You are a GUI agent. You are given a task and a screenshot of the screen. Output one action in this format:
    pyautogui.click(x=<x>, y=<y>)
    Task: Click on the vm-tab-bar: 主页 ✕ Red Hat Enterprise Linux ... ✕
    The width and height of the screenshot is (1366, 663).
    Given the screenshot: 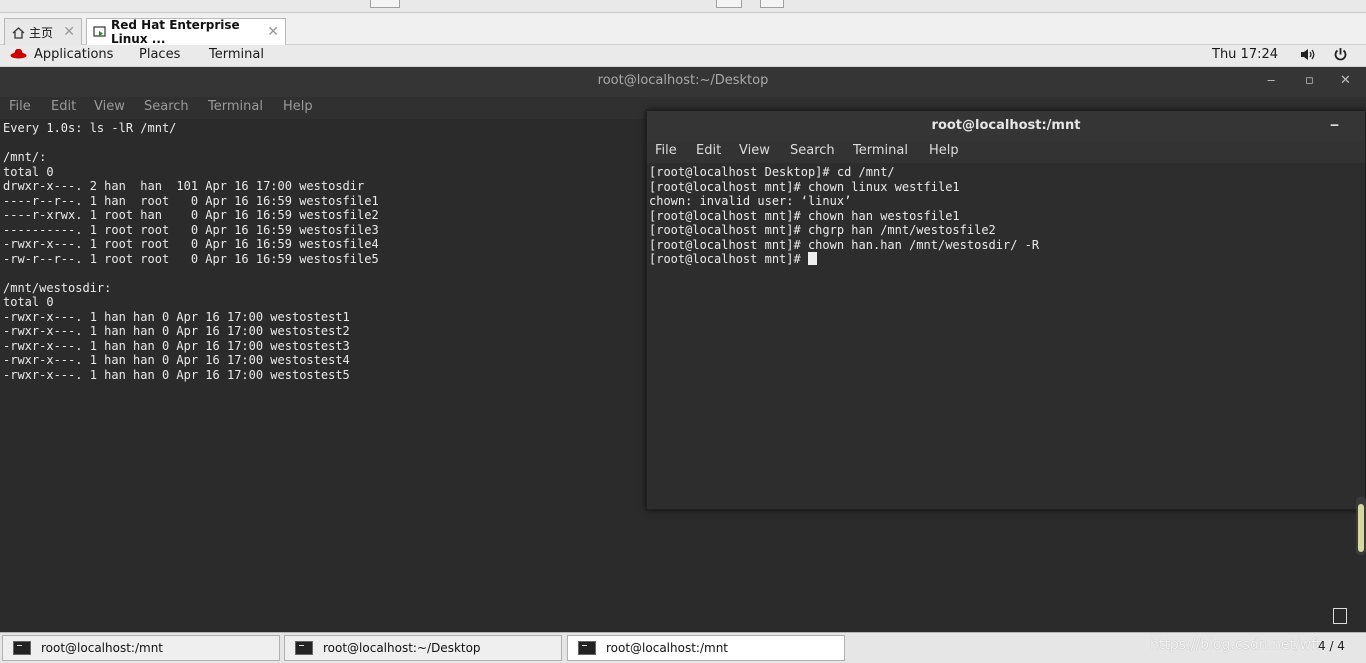 What is the action you would take?
    pyautogui.click(x=683, y=29)
    